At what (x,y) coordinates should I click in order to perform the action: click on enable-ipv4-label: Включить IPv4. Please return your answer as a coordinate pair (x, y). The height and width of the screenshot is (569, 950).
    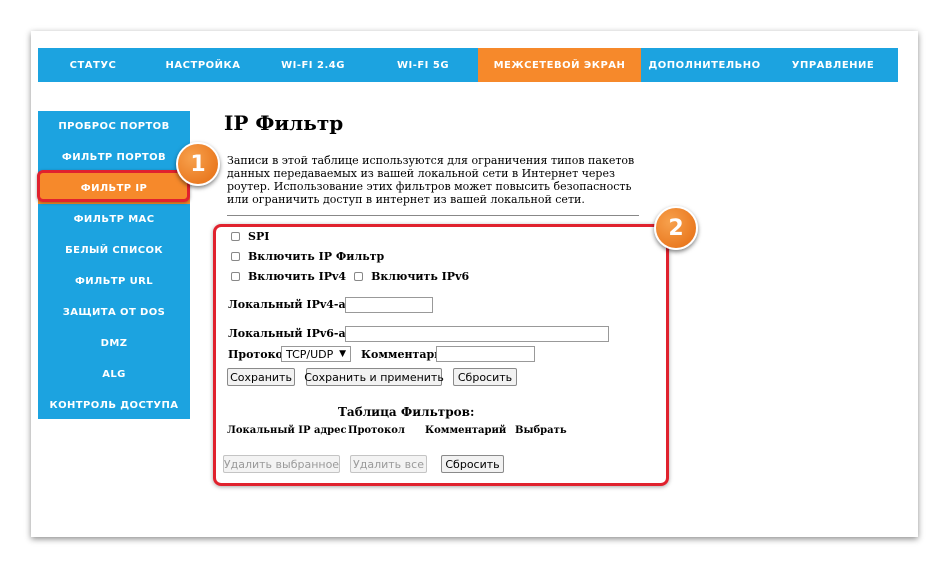
    Looking at the image, I should click on (297, 276).